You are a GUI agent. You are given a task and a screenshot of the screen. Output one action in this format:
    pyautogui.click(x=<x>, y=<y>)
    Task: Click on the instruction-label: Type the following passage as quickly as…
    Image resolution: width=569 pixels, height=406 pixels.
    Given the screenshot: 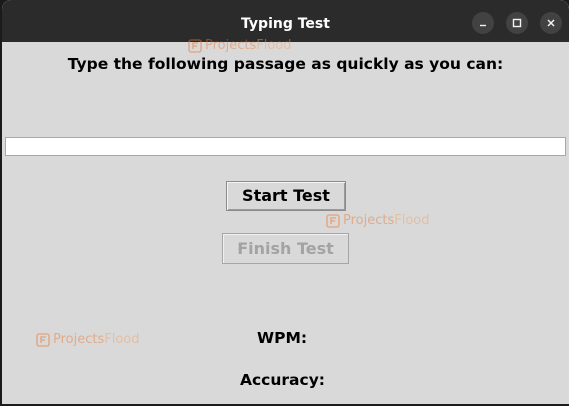 What is the action you would take?
    pyautogui.click(x=285, y=64)
    